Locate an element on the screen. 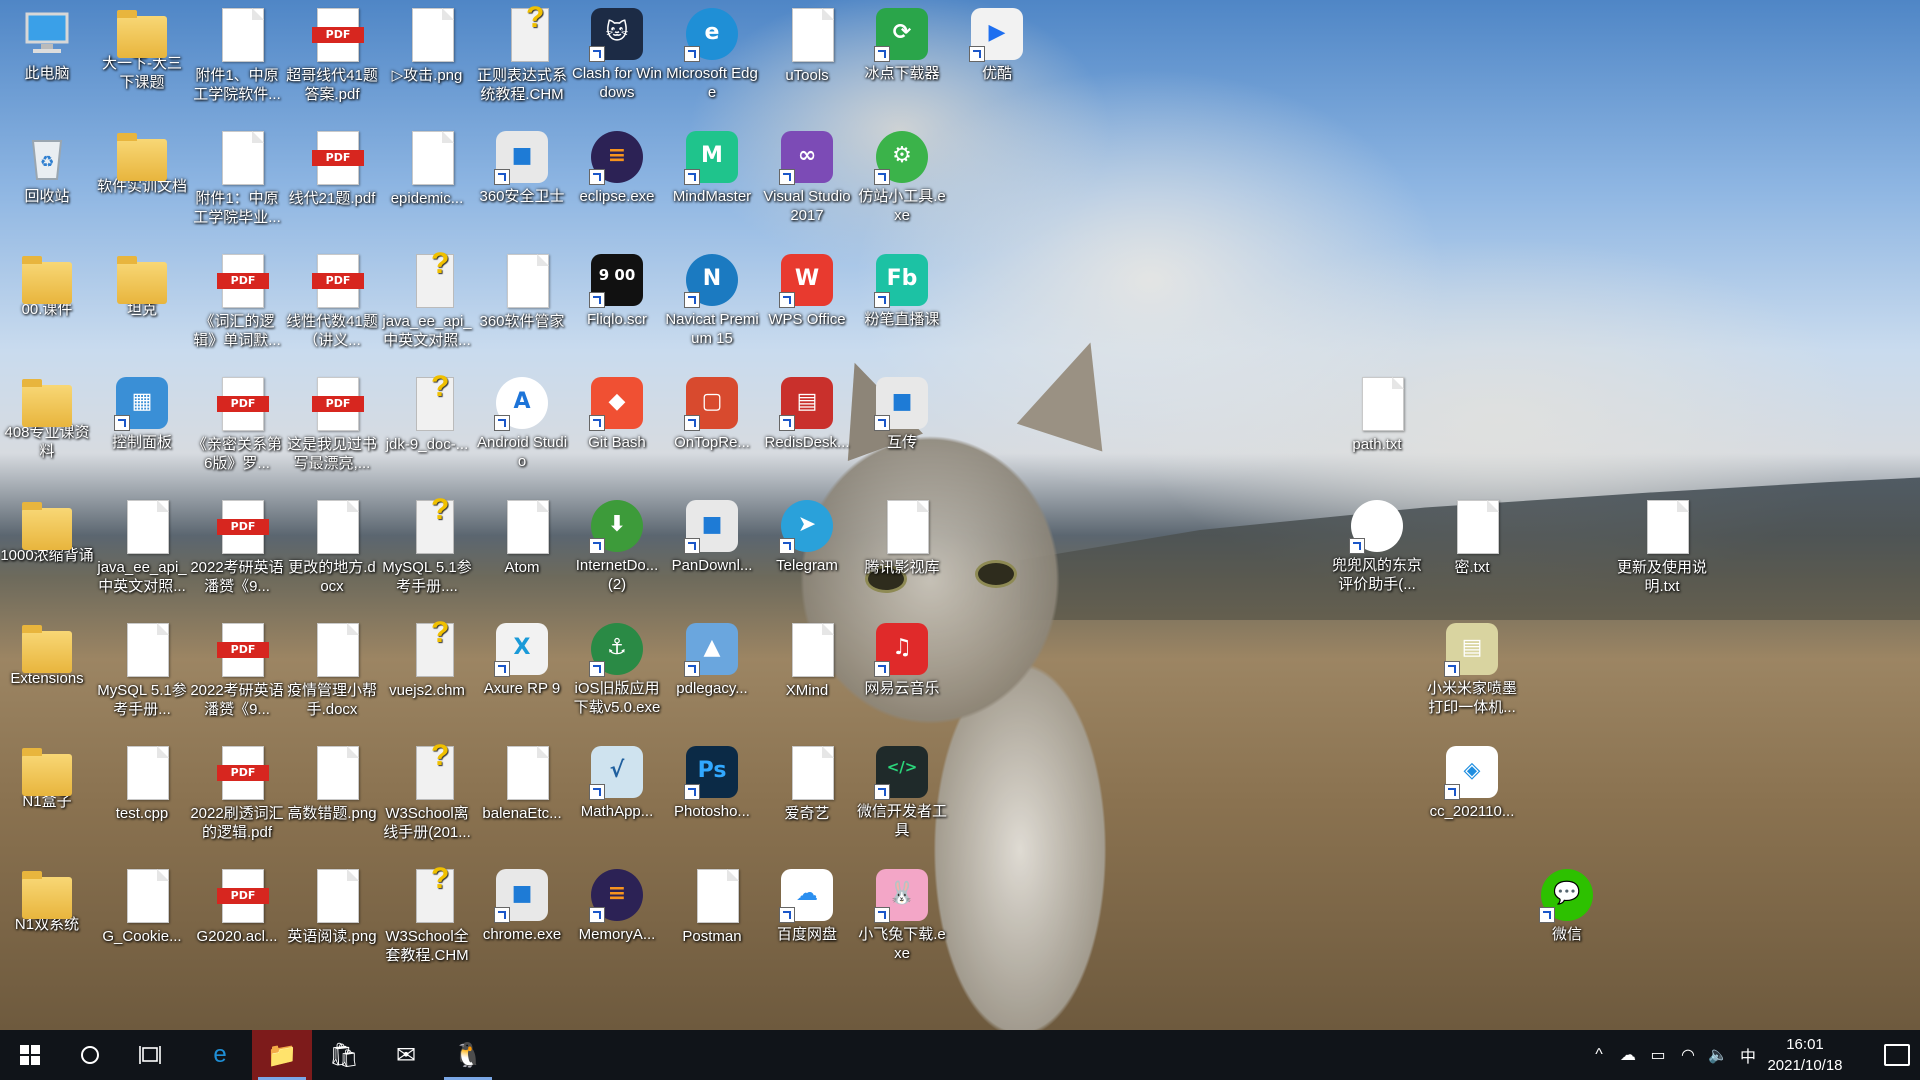 Image resolution: width=1920 pixels, height=1080 pixels. desktop-icon: N Navicat Premium 15 is located at coordinates (712, 298).